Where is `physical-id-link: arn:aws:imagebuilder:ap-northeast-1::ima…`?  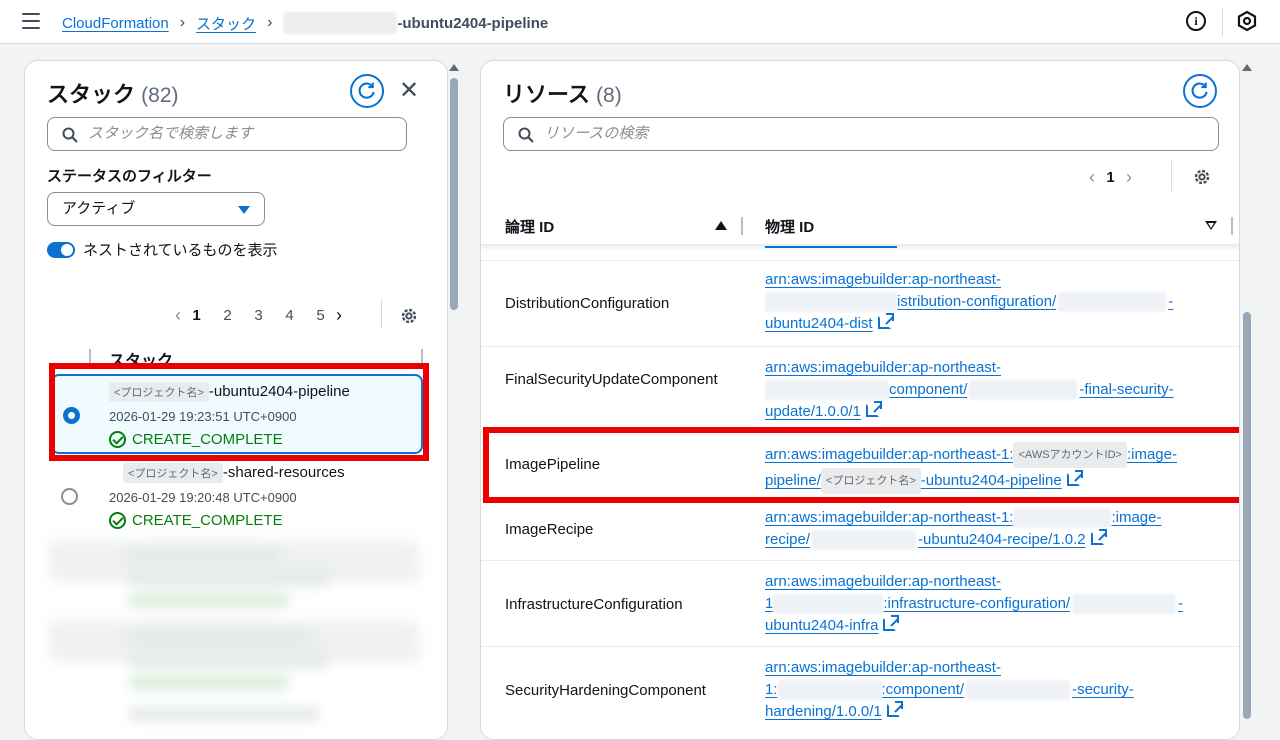 physical-id-link: arn:aws:imagebuilder:ap-northeast-1::ima… is located at coordinates (995, 529).